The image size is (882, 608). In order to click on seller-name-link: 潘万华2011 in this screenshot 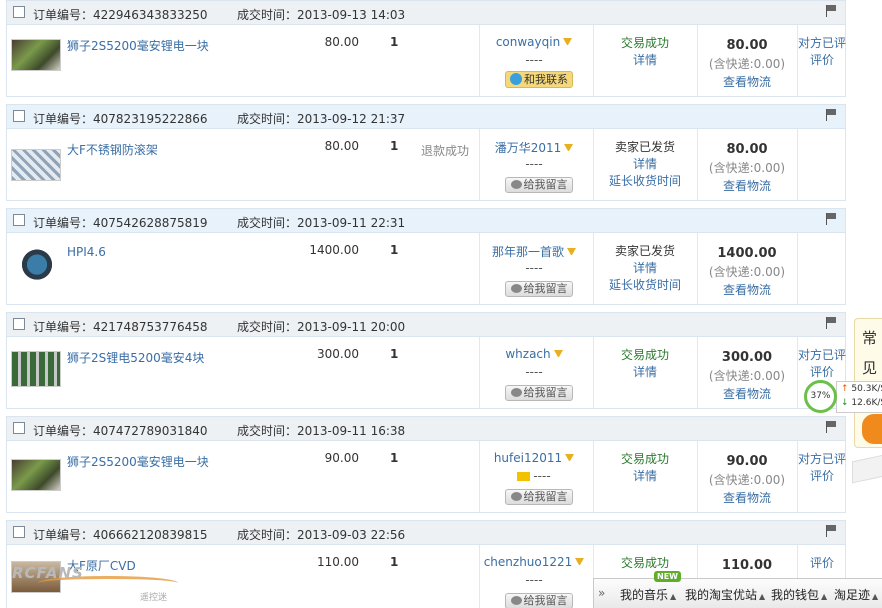, I will do `click(534, 147)`.